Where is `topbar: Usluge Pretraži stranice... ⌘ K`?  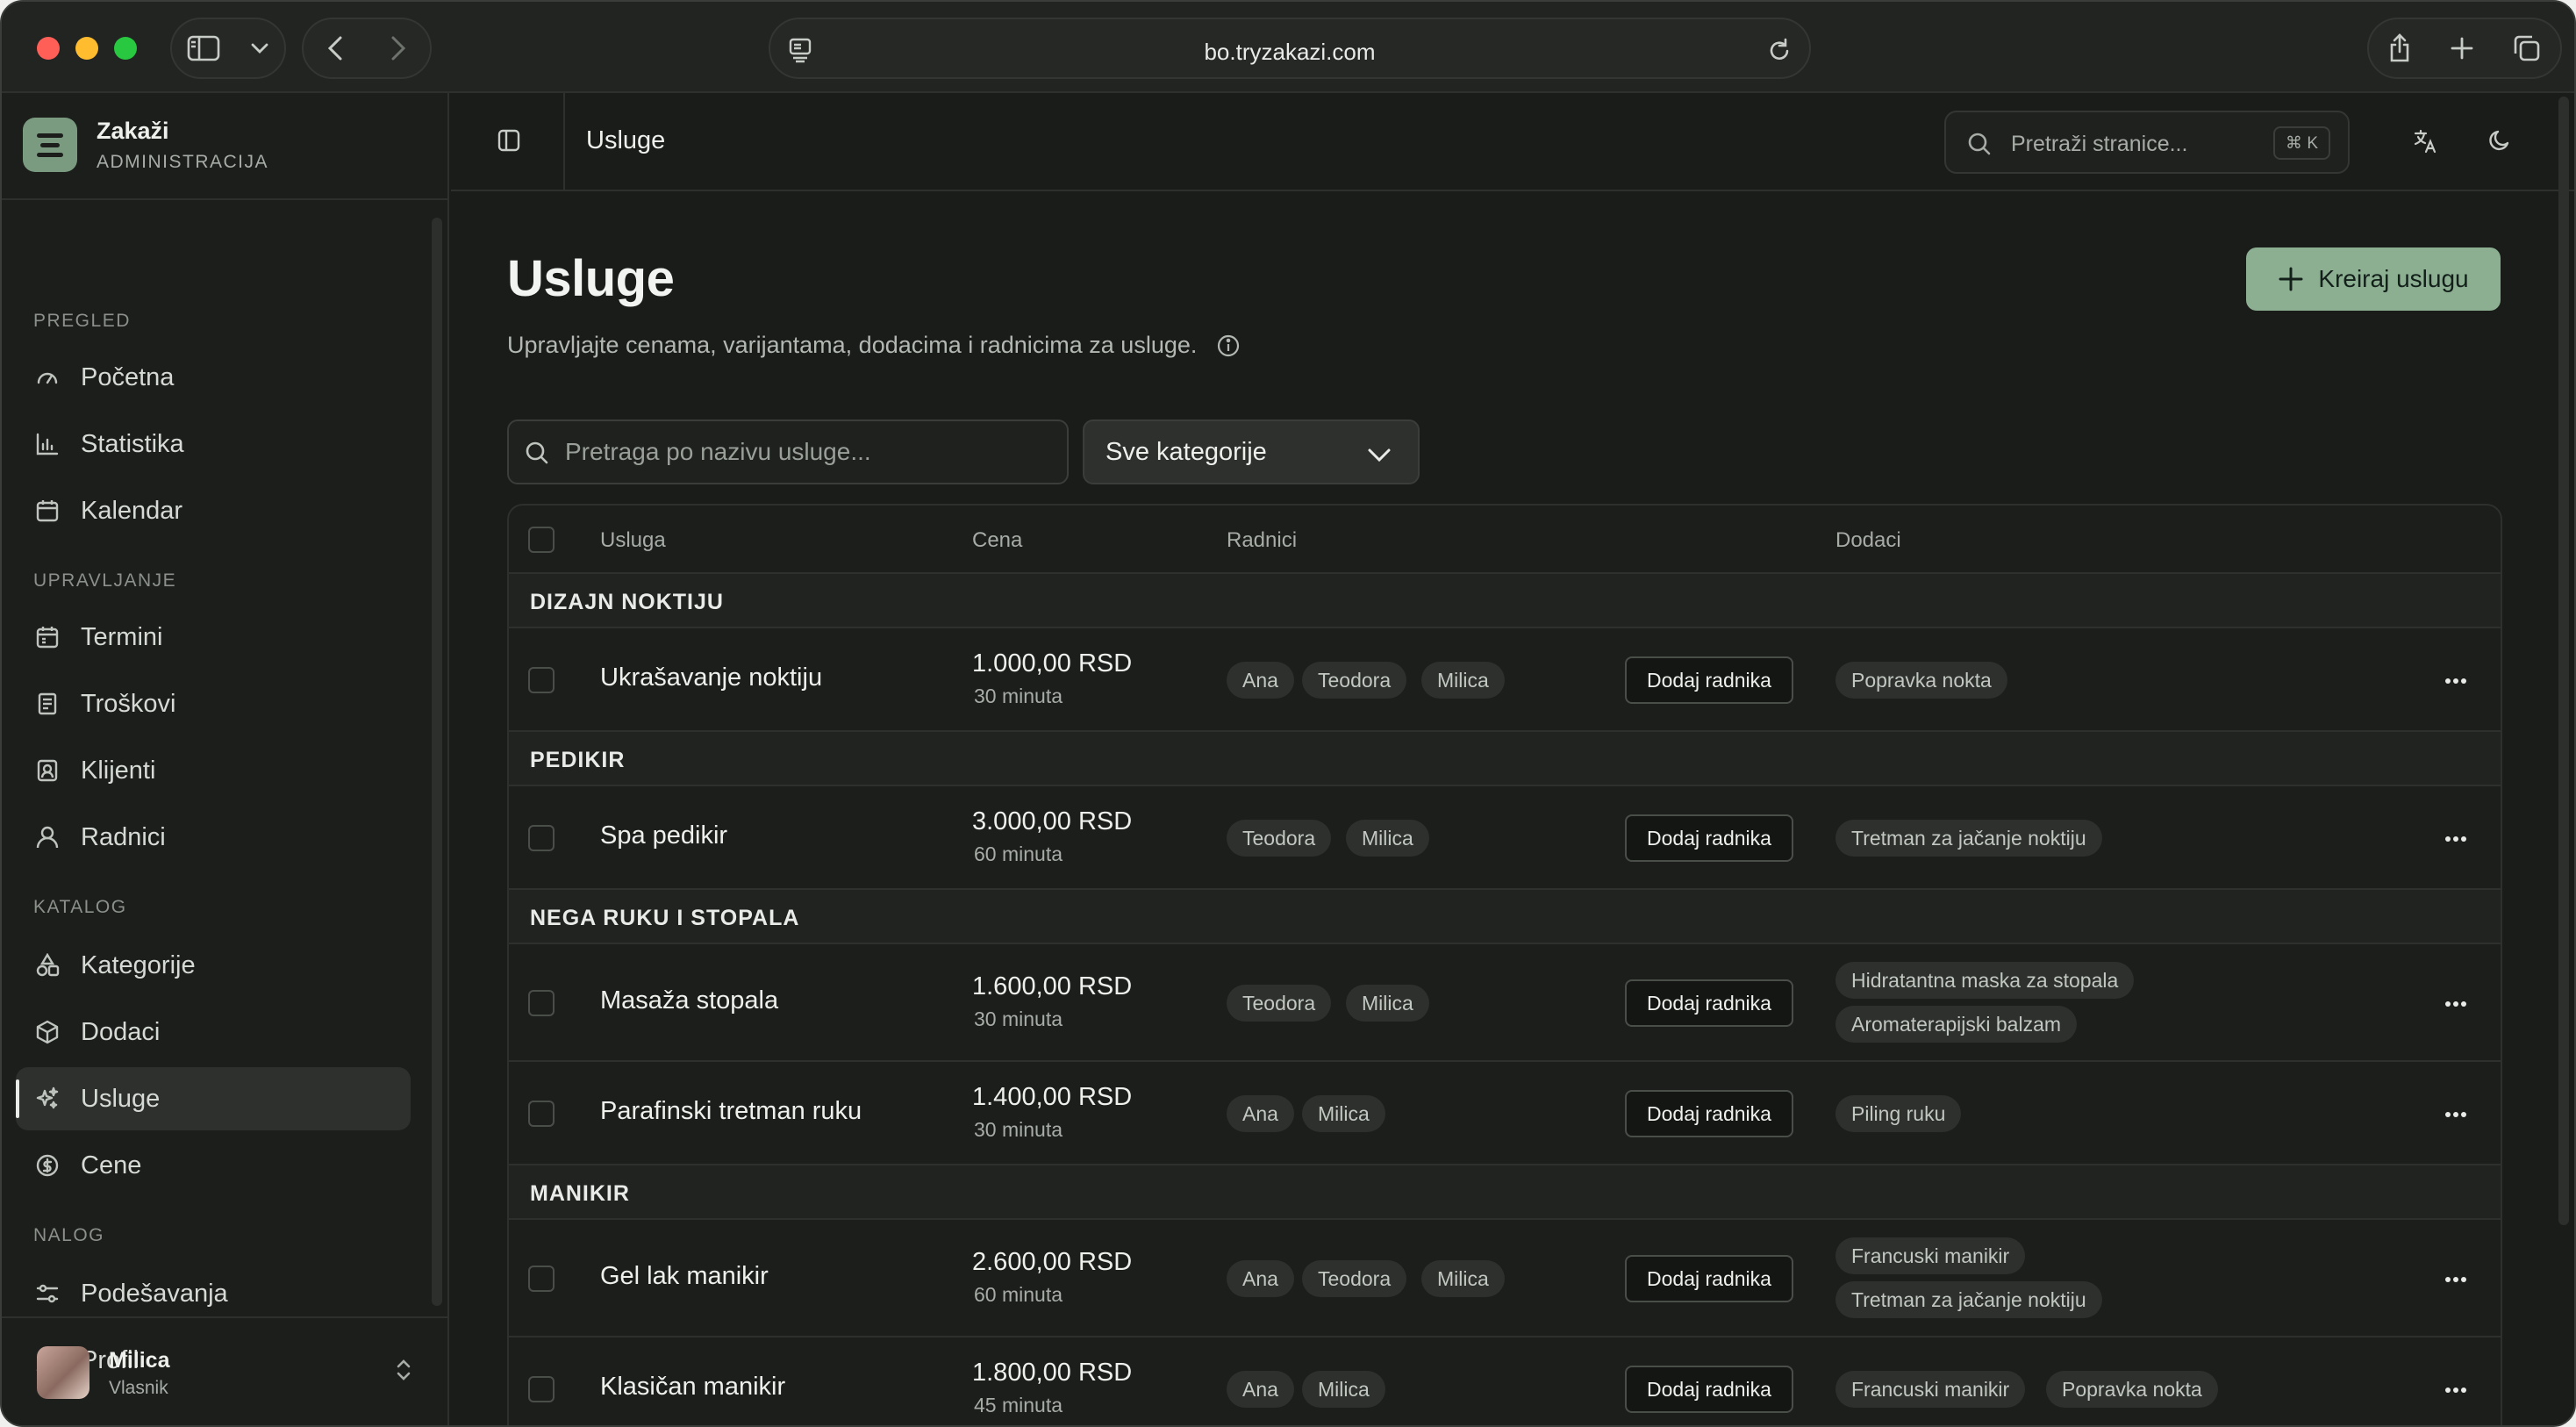
topbar: Usluge Pretraži stranice... ⌘ K is located at coordinates (1512, 142).